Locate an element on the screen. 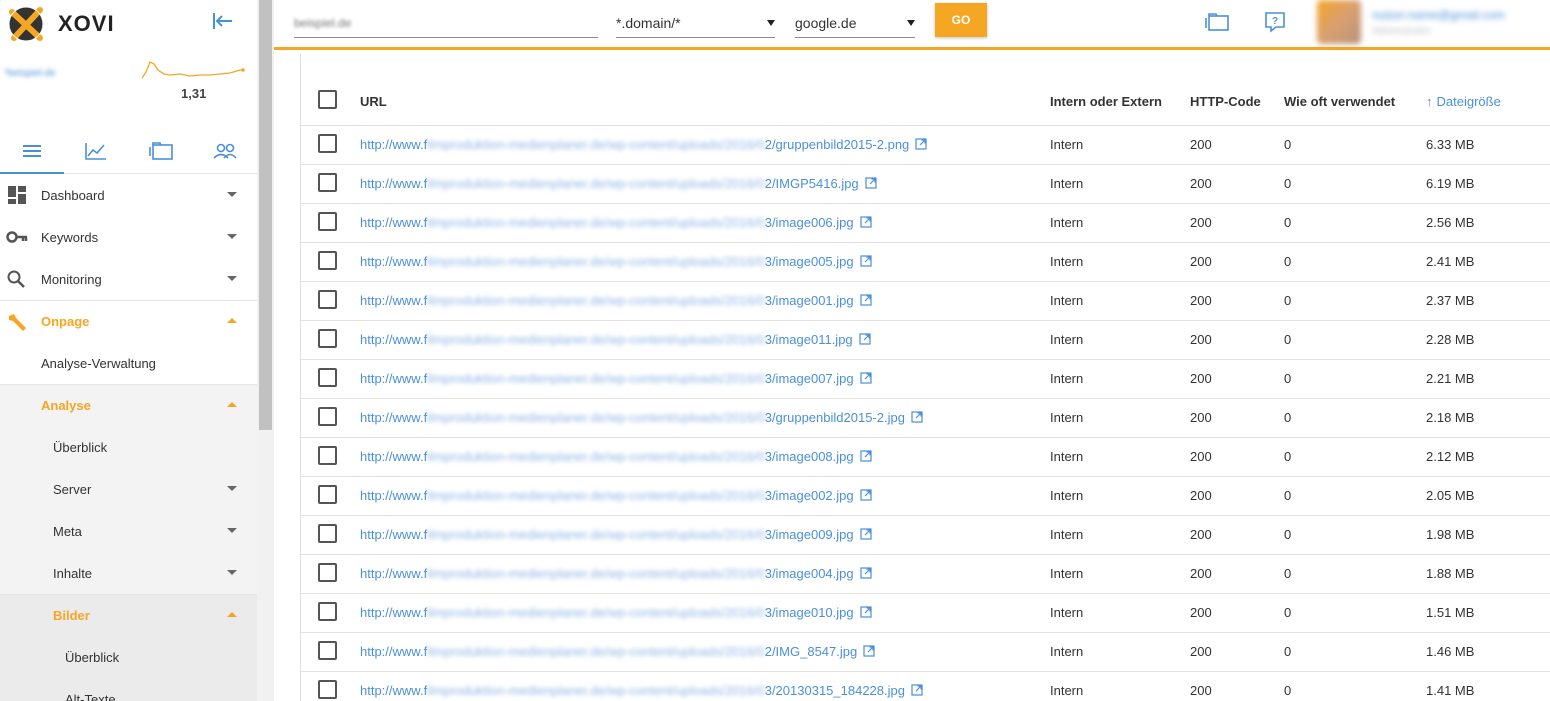 The width and height of the screenshot is (1550, 701). projects-icon is located at coordinates (1217, 22).